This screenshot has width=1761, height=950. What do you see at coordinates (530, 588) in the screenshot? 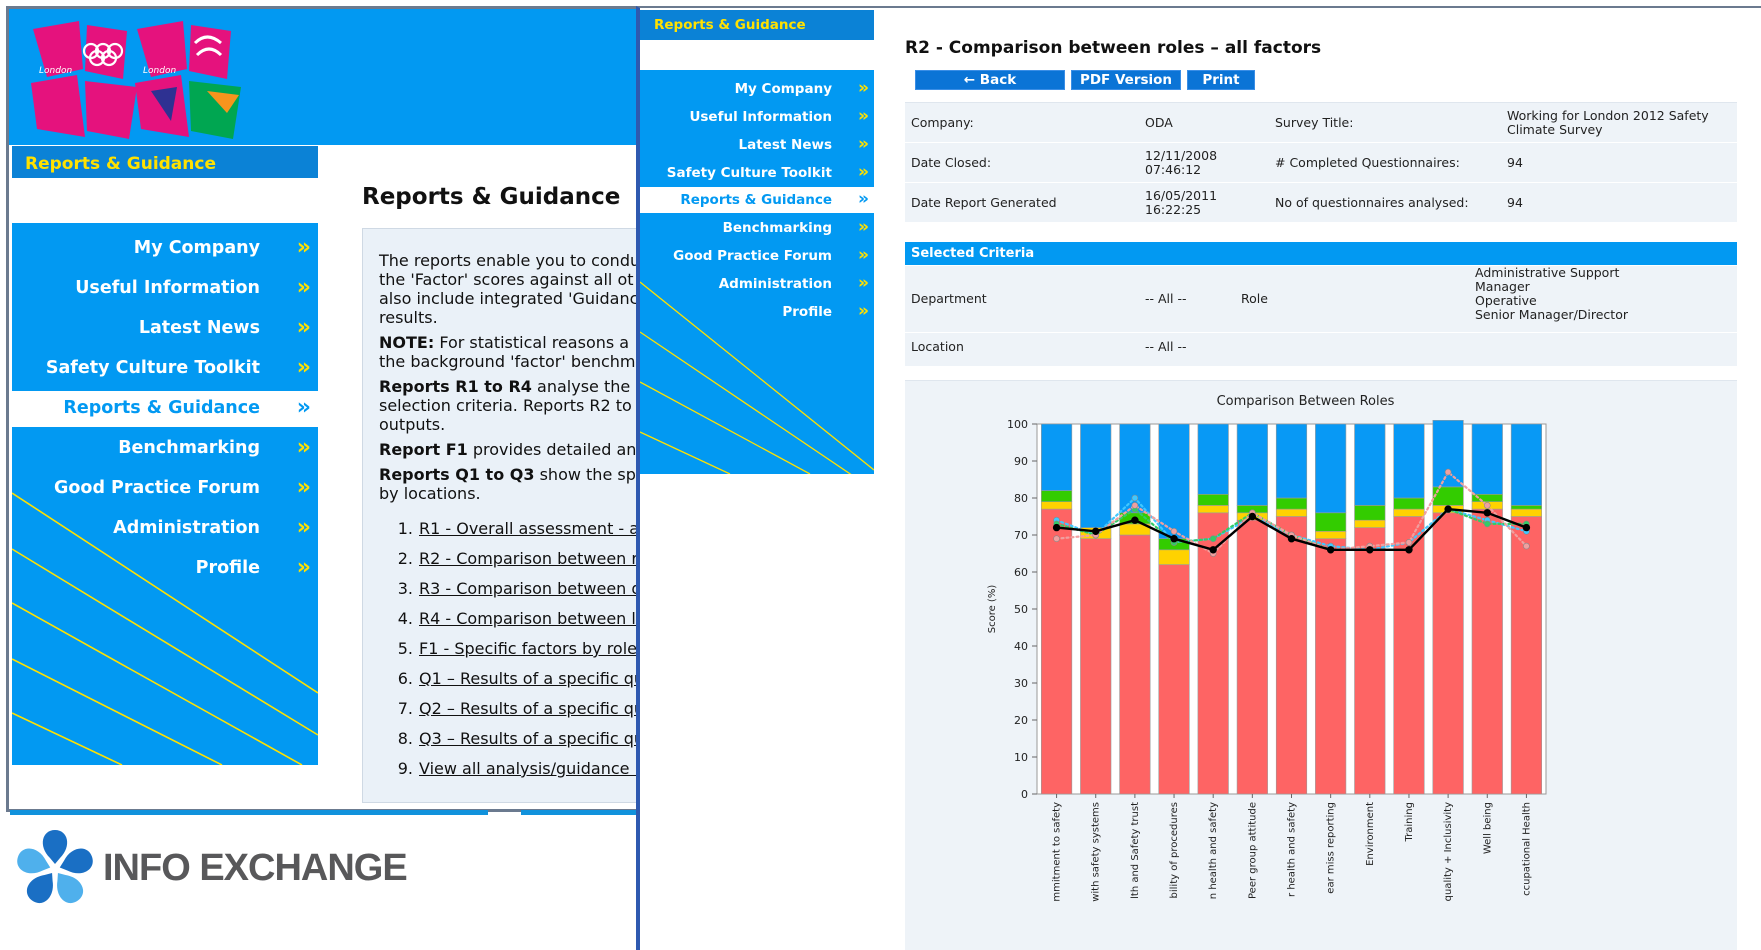
I see `report-link-r3: R3 - Comparison between d` at bounding box center [530, 588].